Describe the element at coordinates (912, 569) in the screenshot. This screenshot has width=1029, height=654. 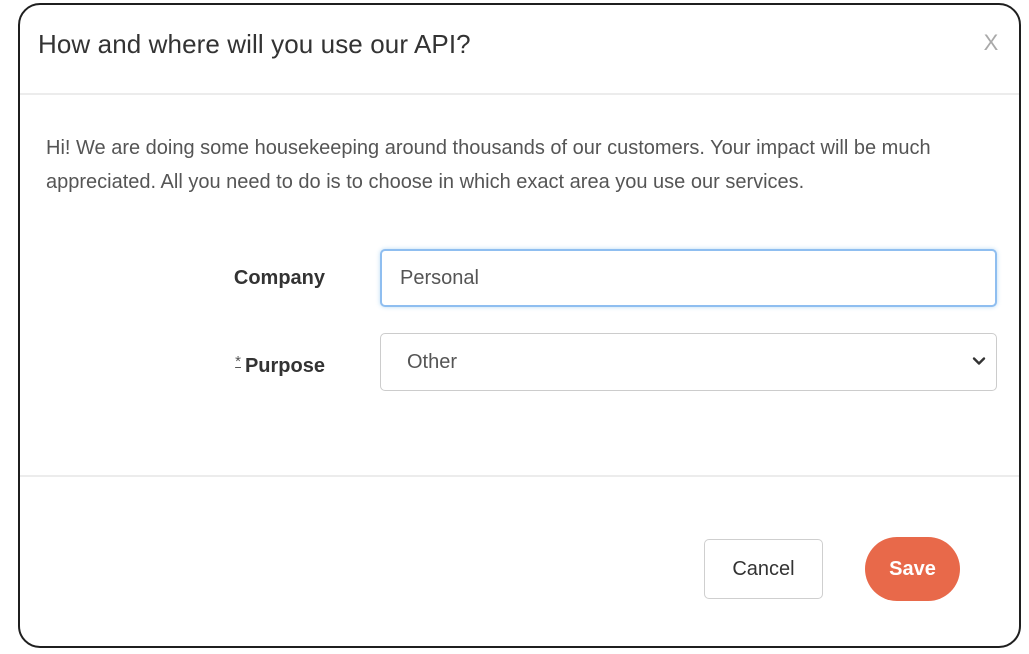
I see `save-button: Save` at that location.